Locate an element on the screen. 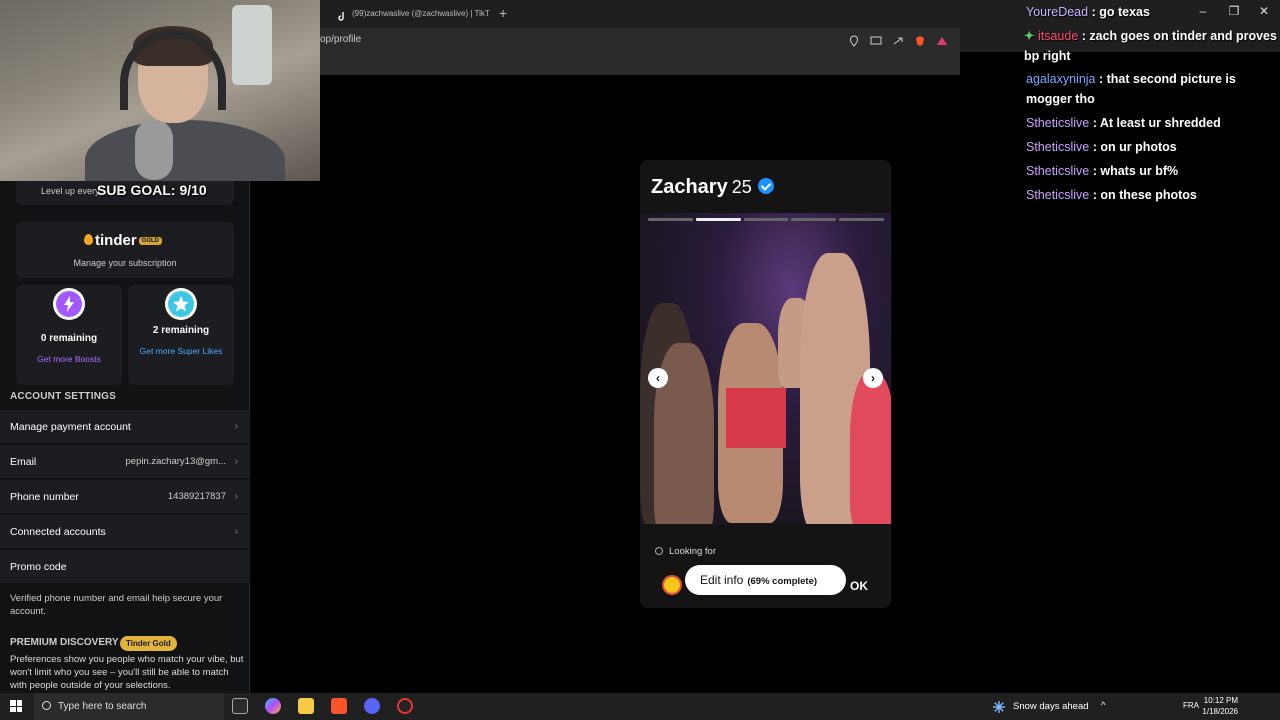 Image resolution: width=1280 pixels, height=720 pixels. edit-info-button: Edit info (69% complete) is located at coordinates (765, 580).